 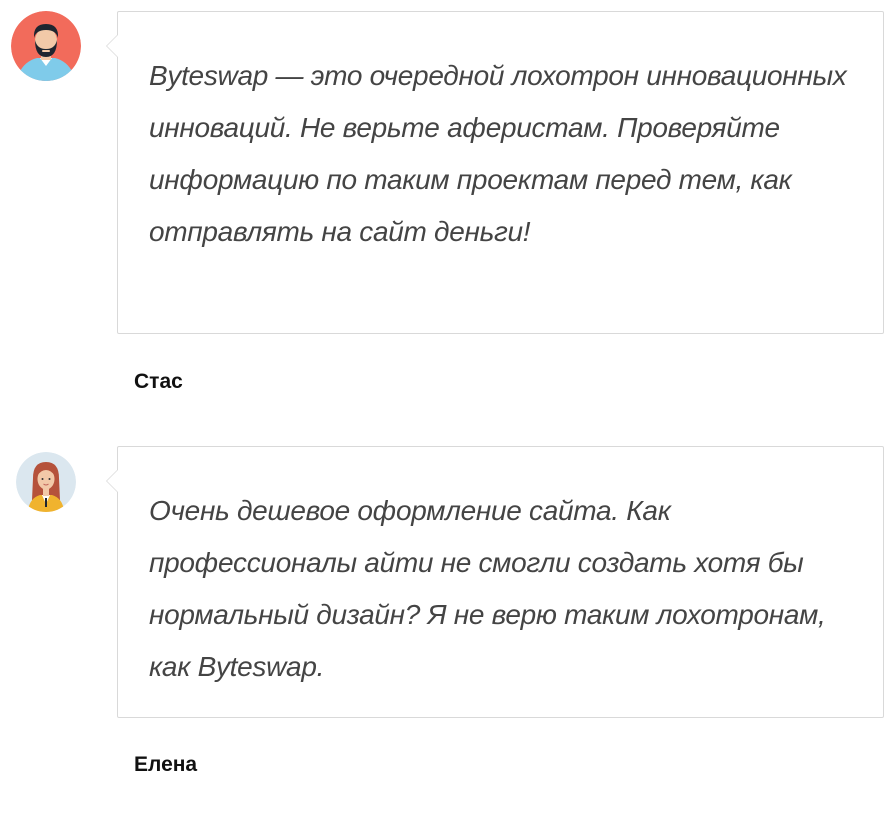 What do you see at coordinates (46, 482) in the screenshot?
I see `woman-avatar-icon` at bounding box center [46, 482].